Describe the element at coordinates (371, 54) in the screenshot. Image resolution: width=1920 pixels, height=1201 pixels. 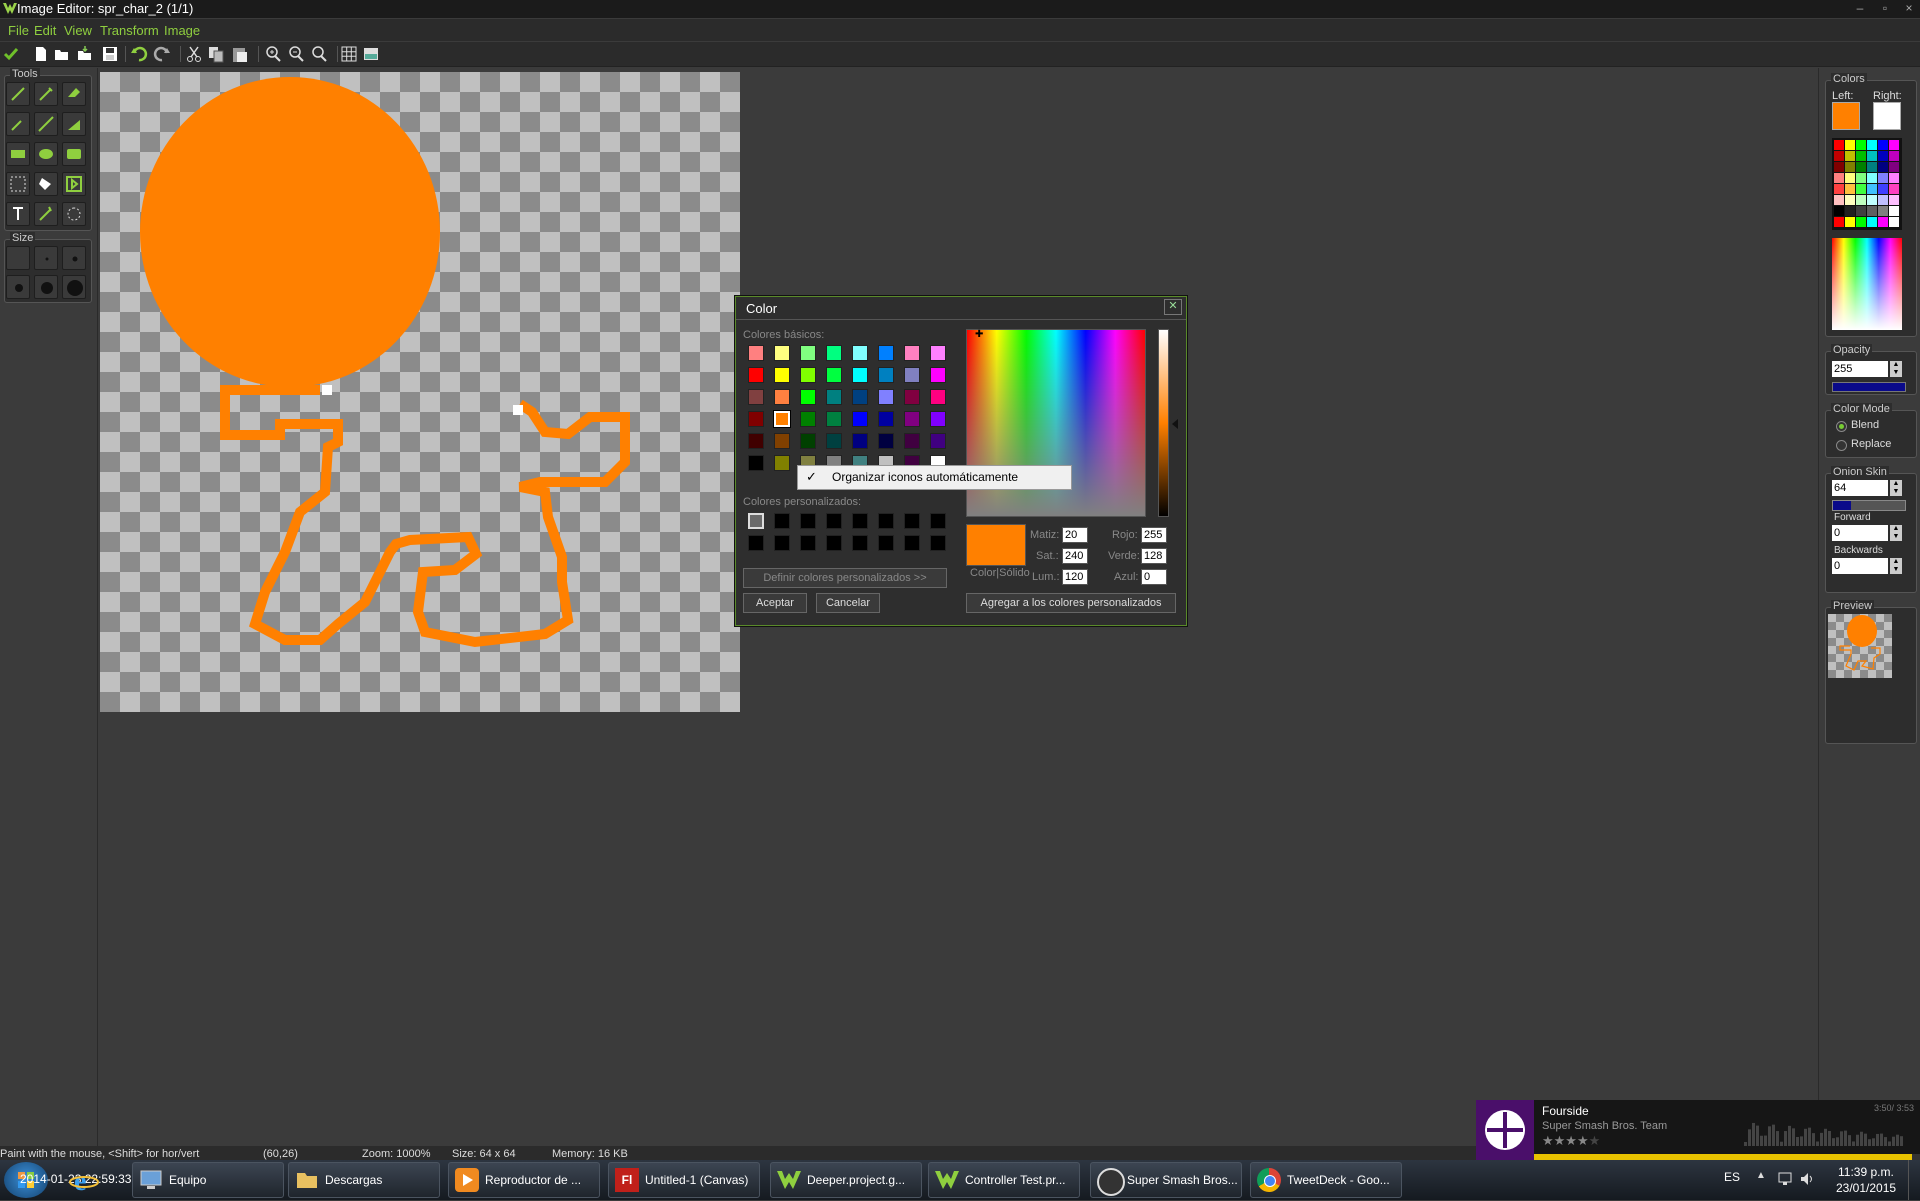
I see `preview-icon` at that location.